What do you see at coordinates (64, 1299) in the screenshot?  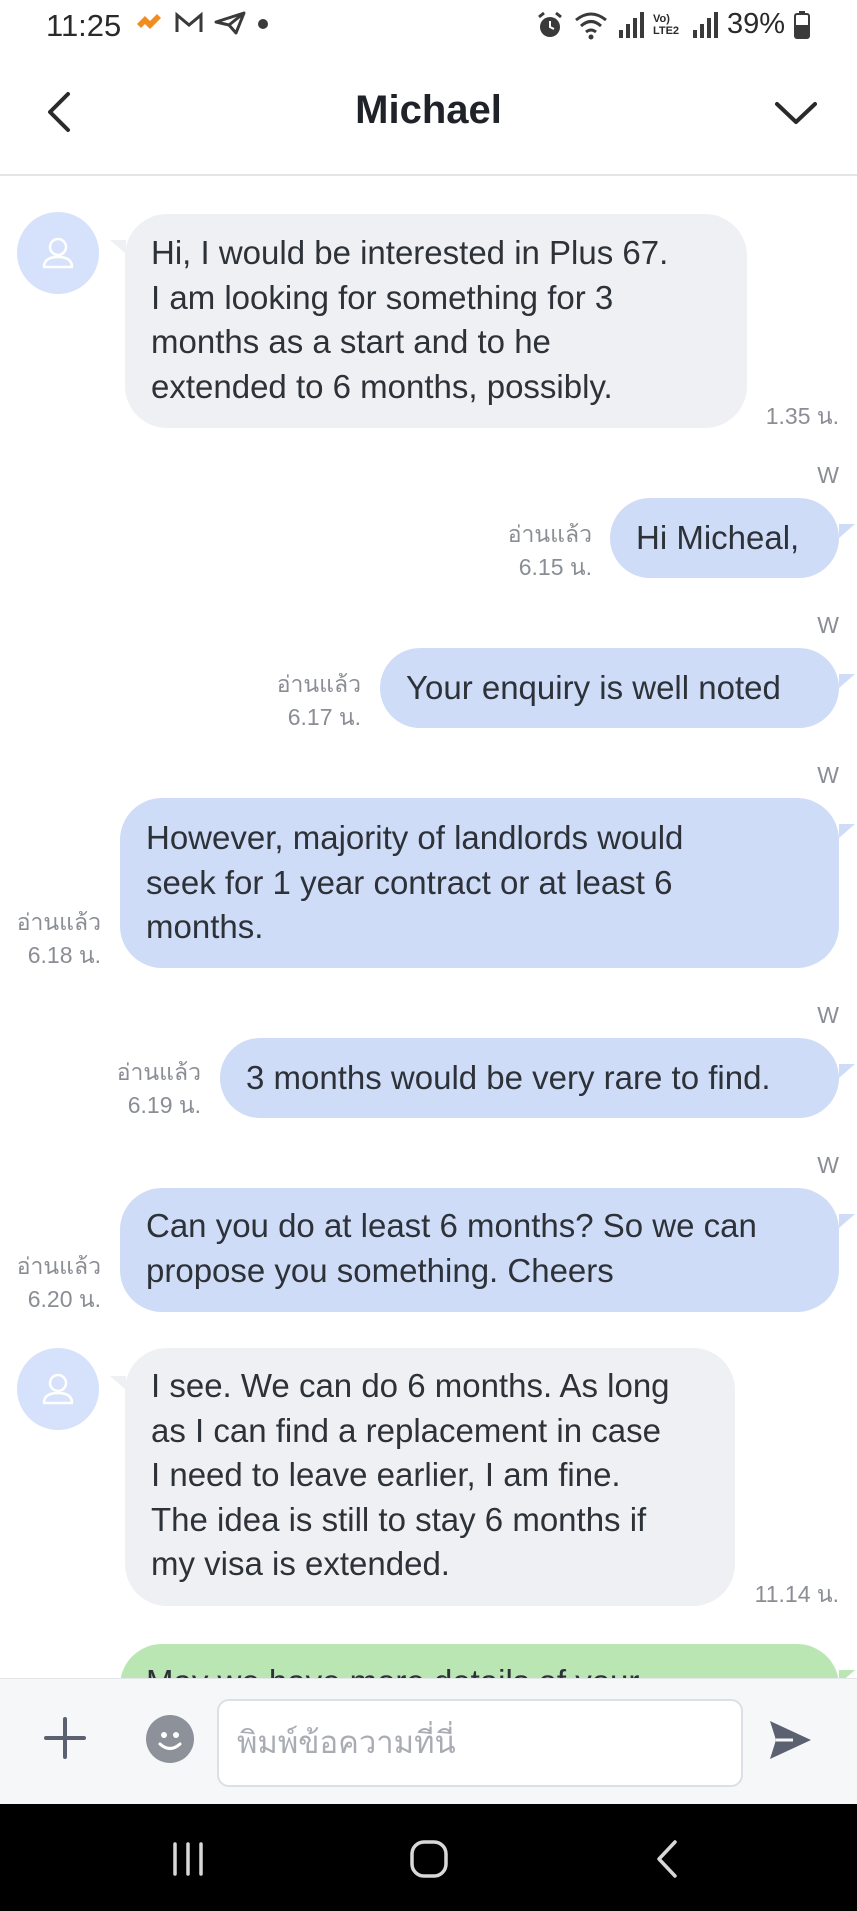 I see `message-time: 6.20 น.` at bounding box center [64, 1299].